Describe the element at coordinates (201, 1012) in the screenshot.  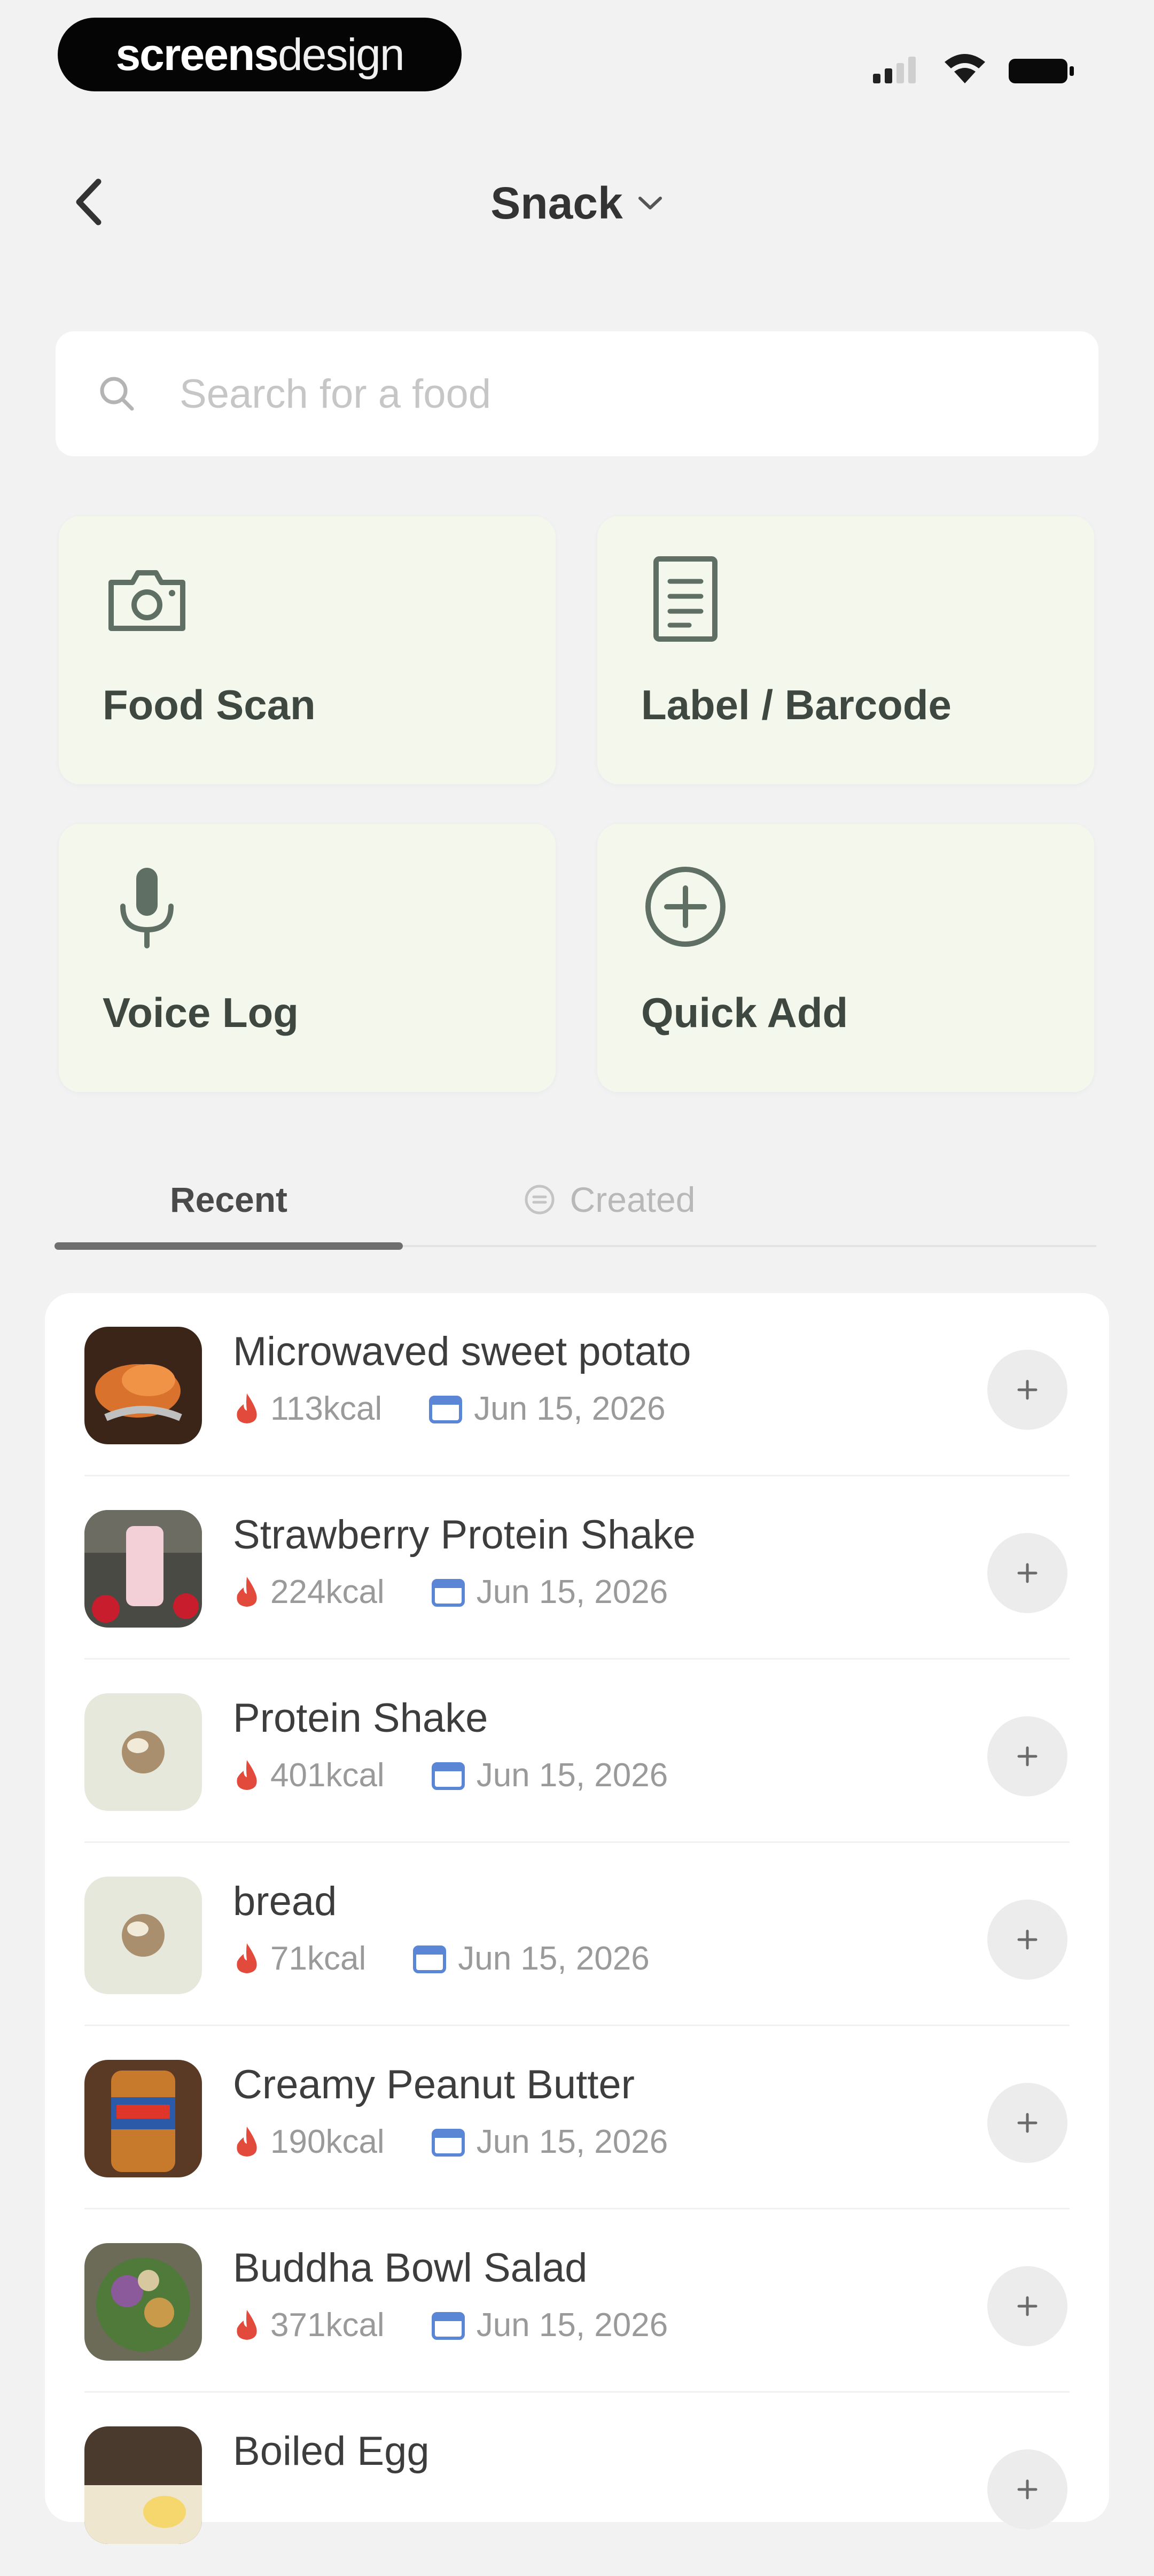
I see `voice-log-label: Voice Log` at that location.